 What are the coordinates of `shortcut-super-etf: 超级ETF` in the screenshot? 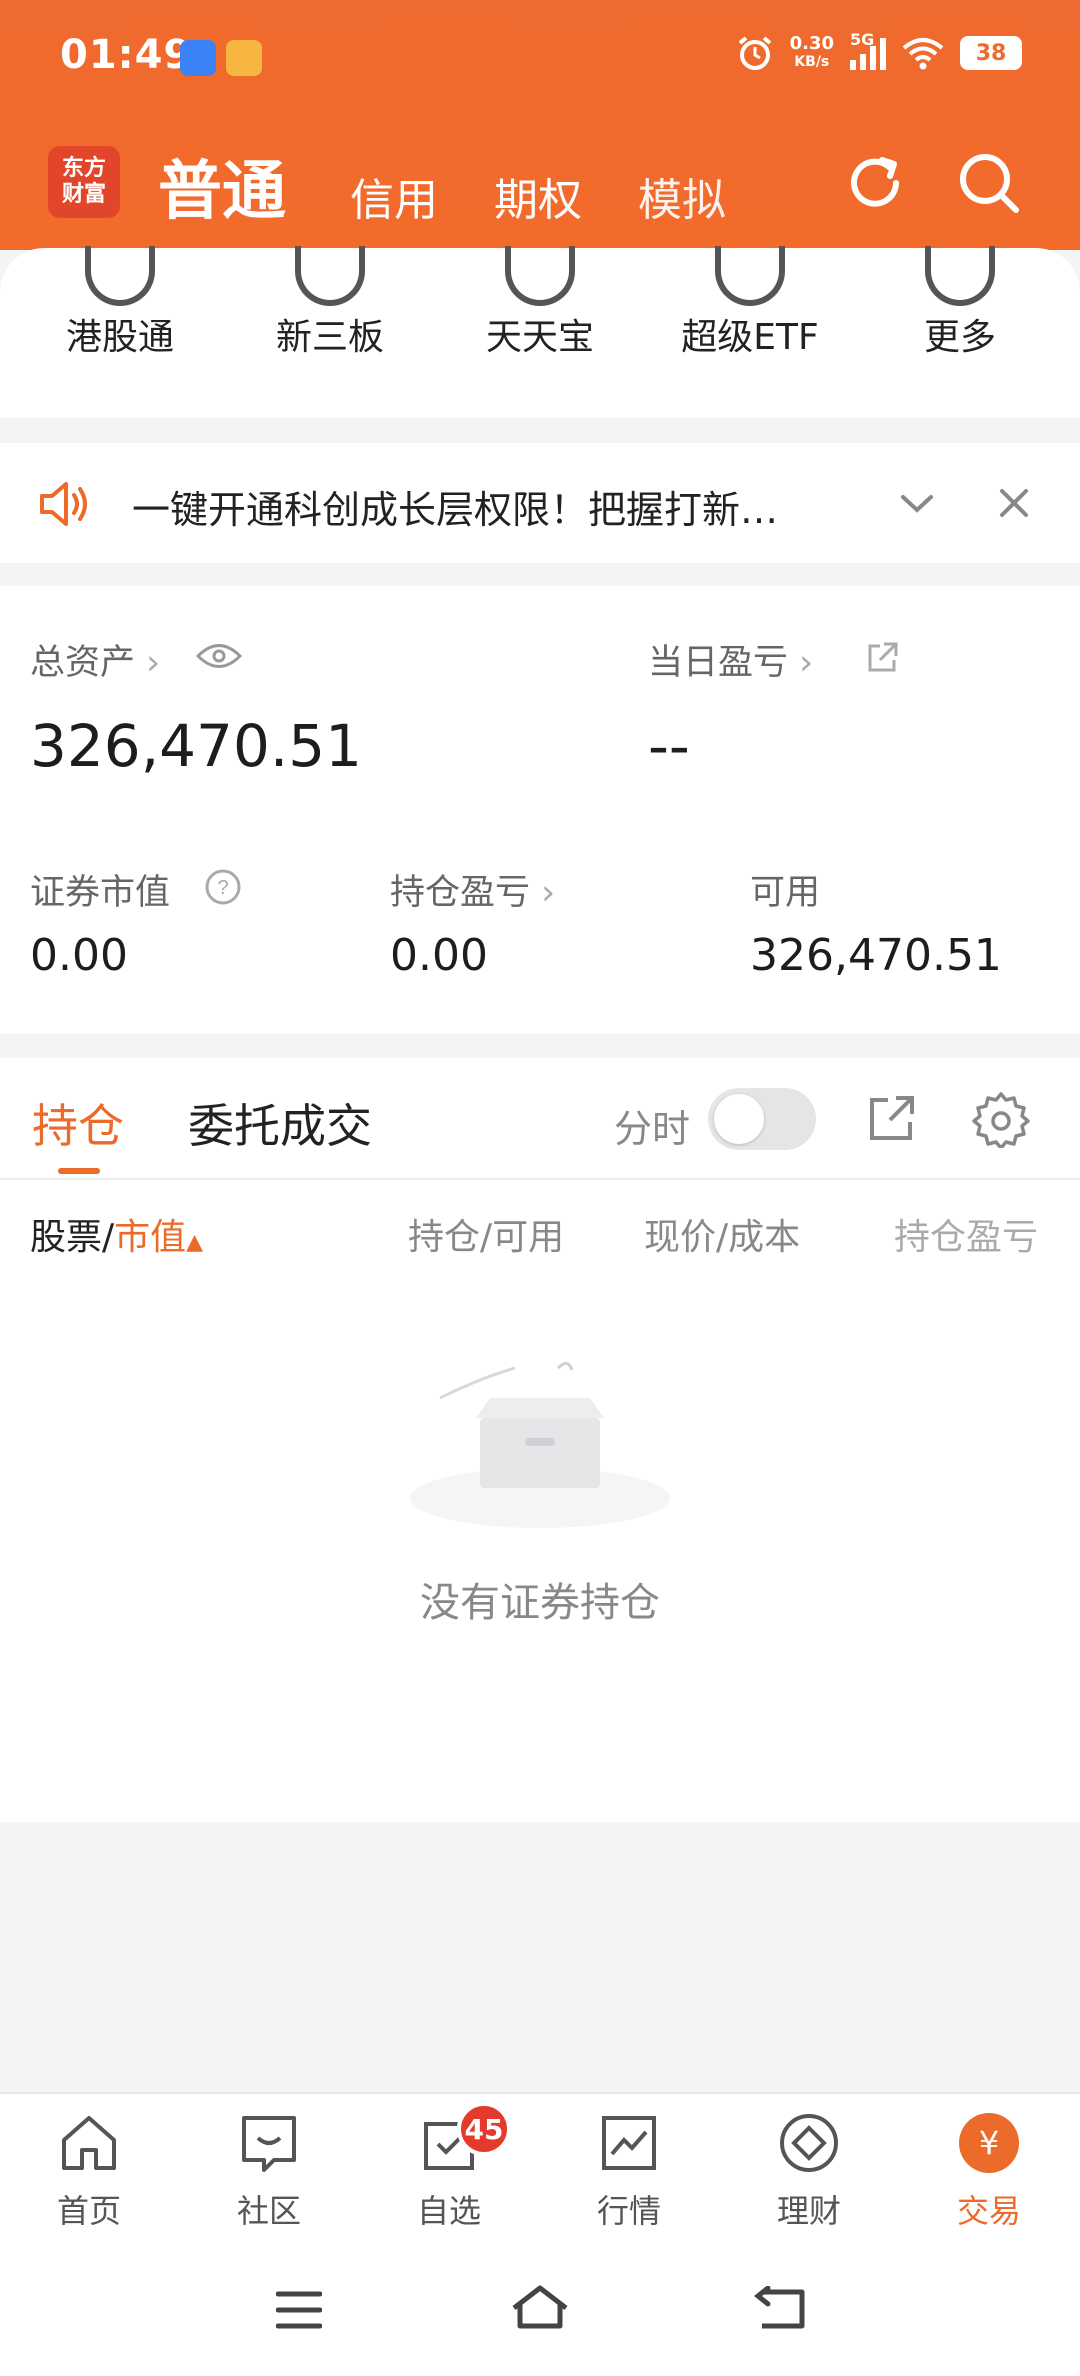 It's located at (750, 303).